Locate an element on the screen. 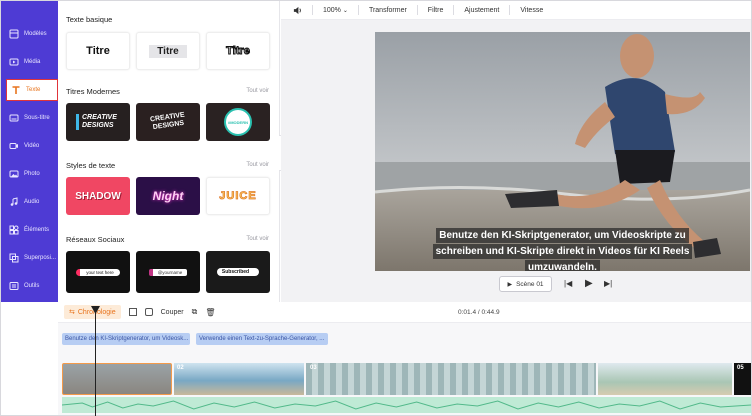  audio-track is located at coordinates (406, 405).